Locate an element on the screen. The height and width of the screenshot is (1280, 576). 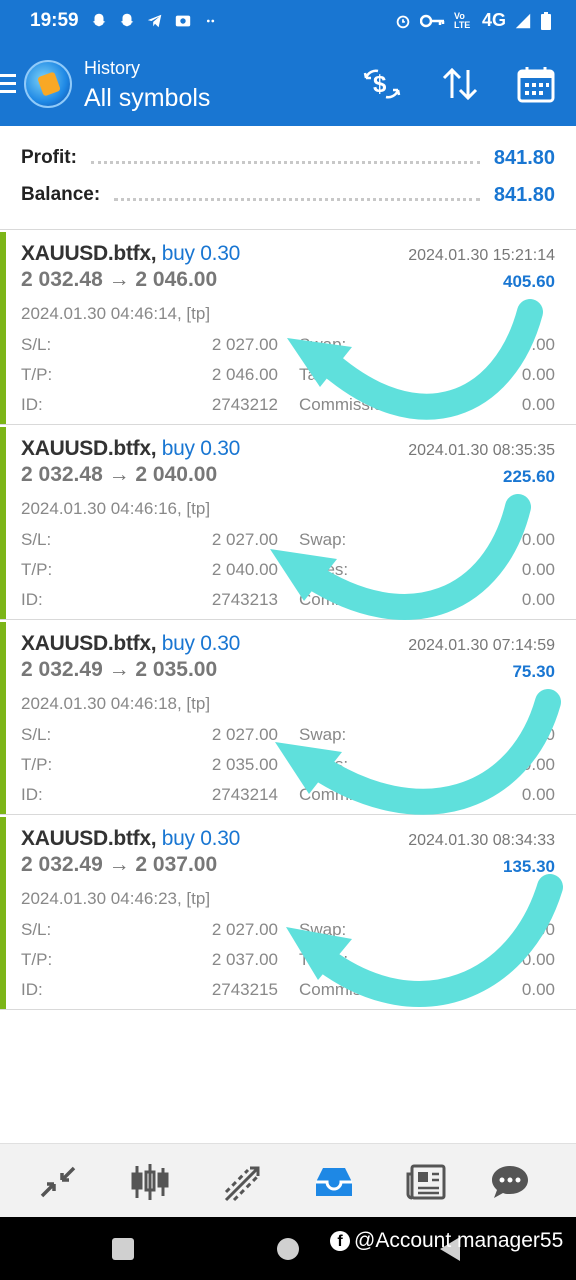
home-button is located at coordinates (288, 1249).